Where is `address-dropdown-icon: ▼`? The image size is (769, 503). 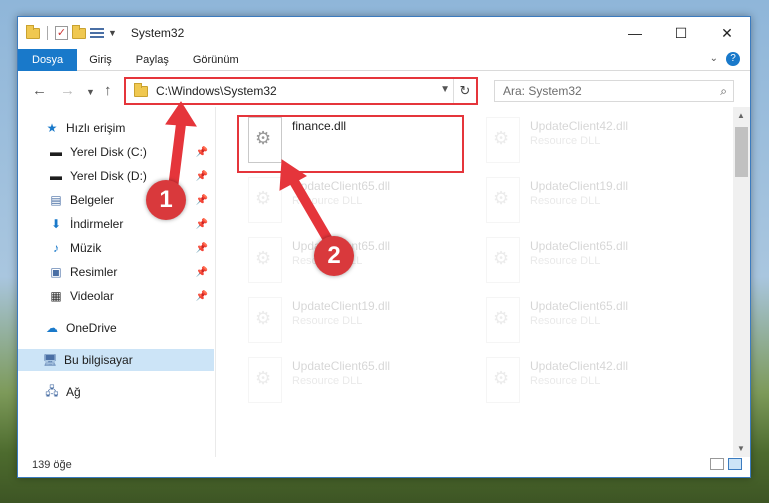
address-dropdown-icon: ▼ is located at coordinates (445, 89).